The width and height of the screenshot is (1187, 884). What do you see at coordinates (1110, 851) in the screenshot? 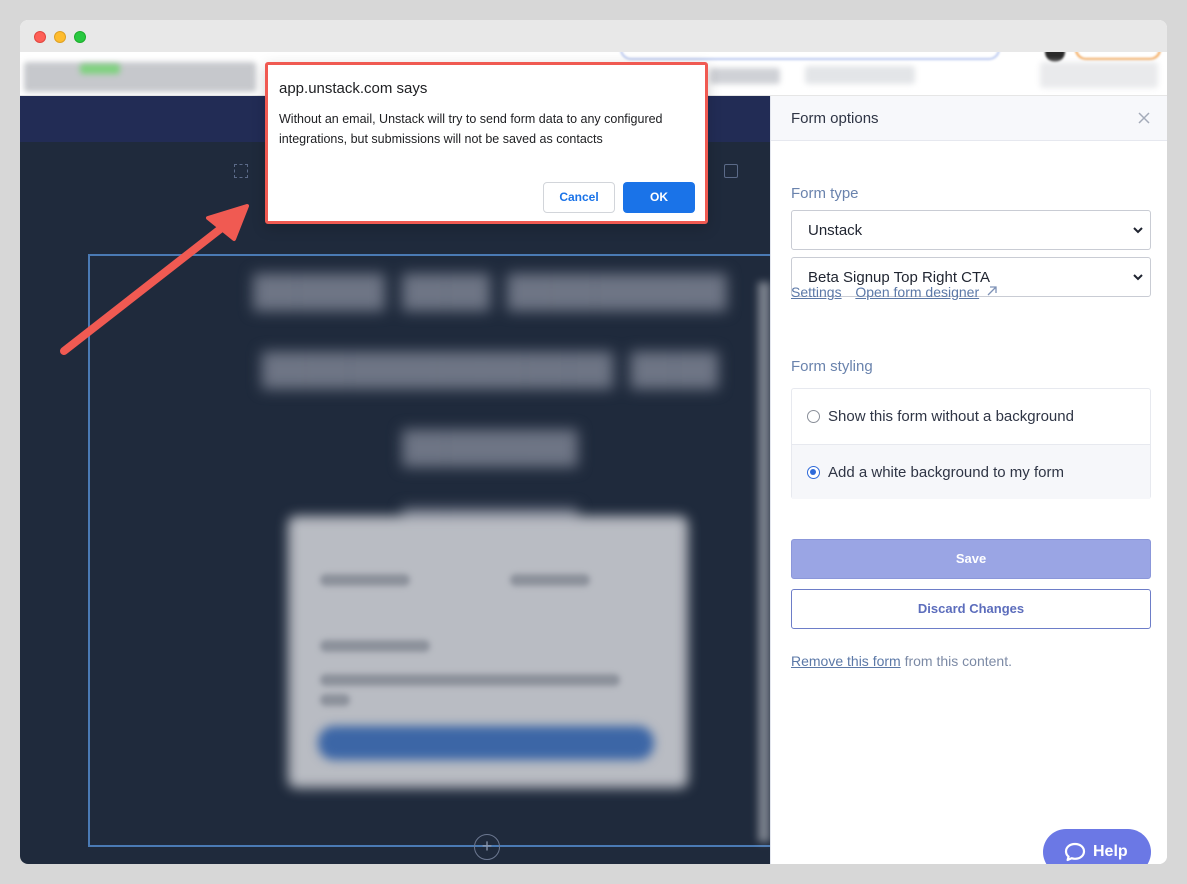
I see `help-label: Help` at bounding box center [1110, 851].